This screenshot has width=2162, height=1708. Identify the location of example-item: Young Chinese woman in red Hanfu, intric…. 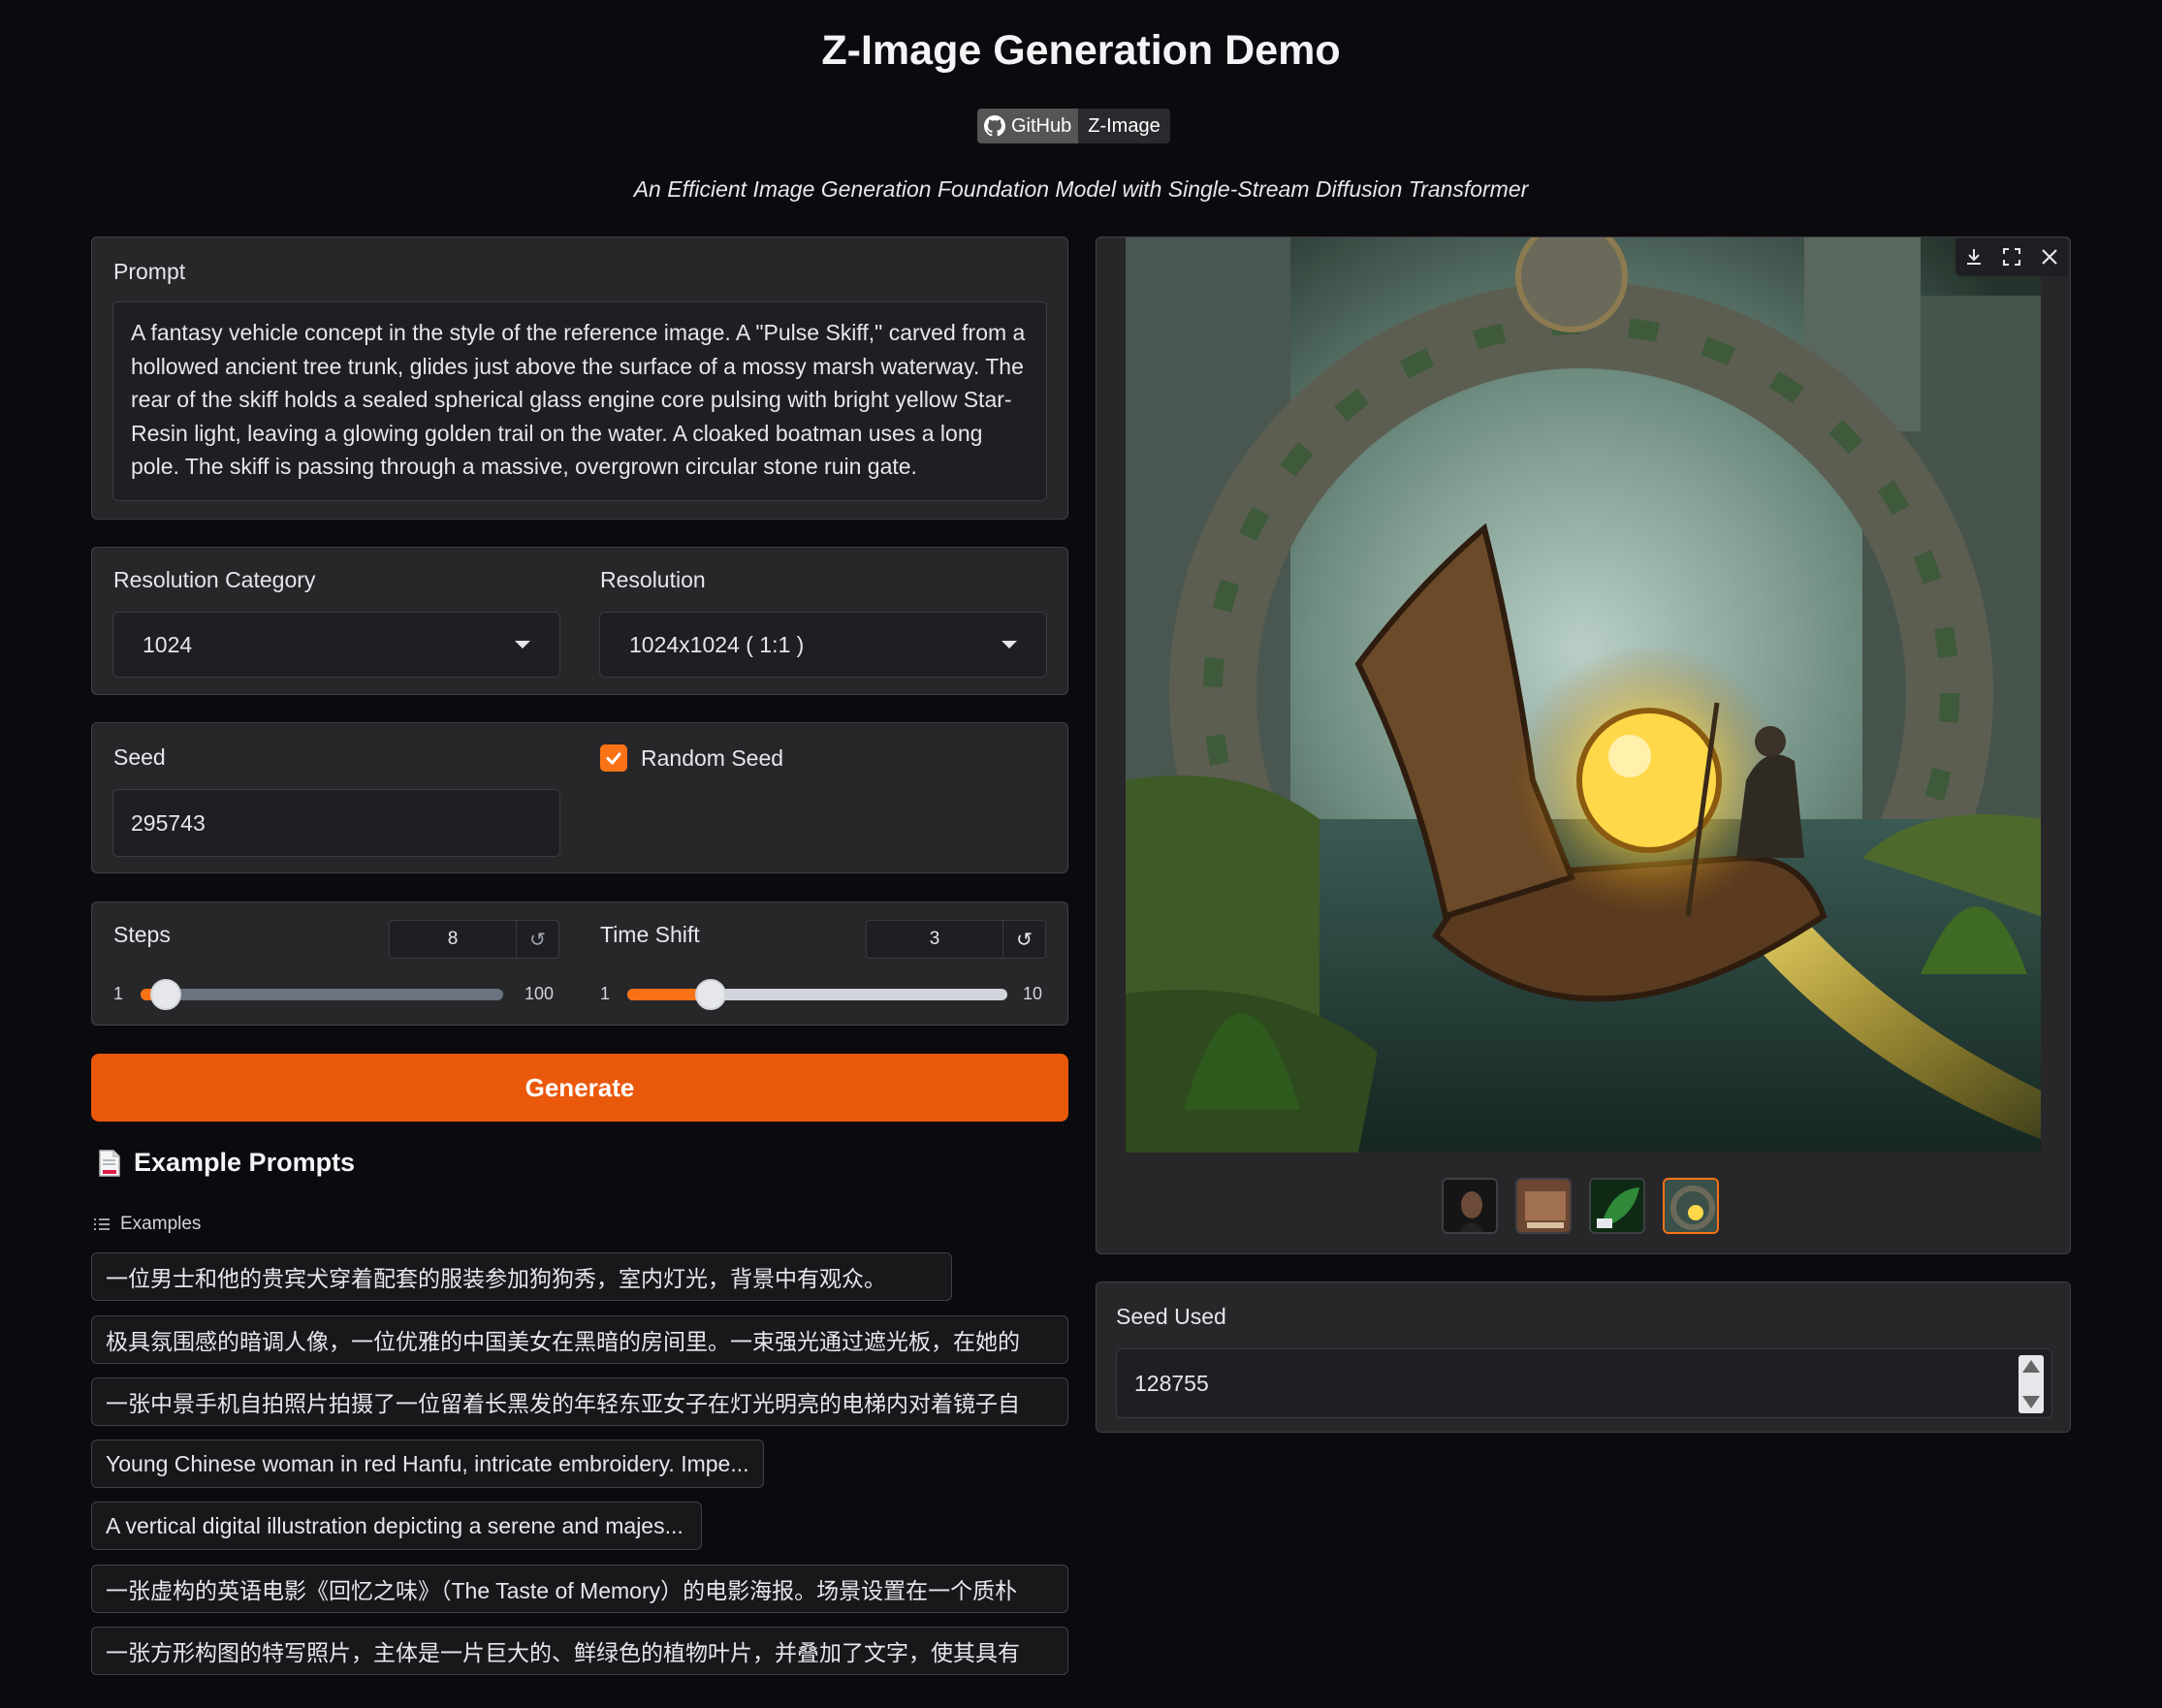
(427, 1463).